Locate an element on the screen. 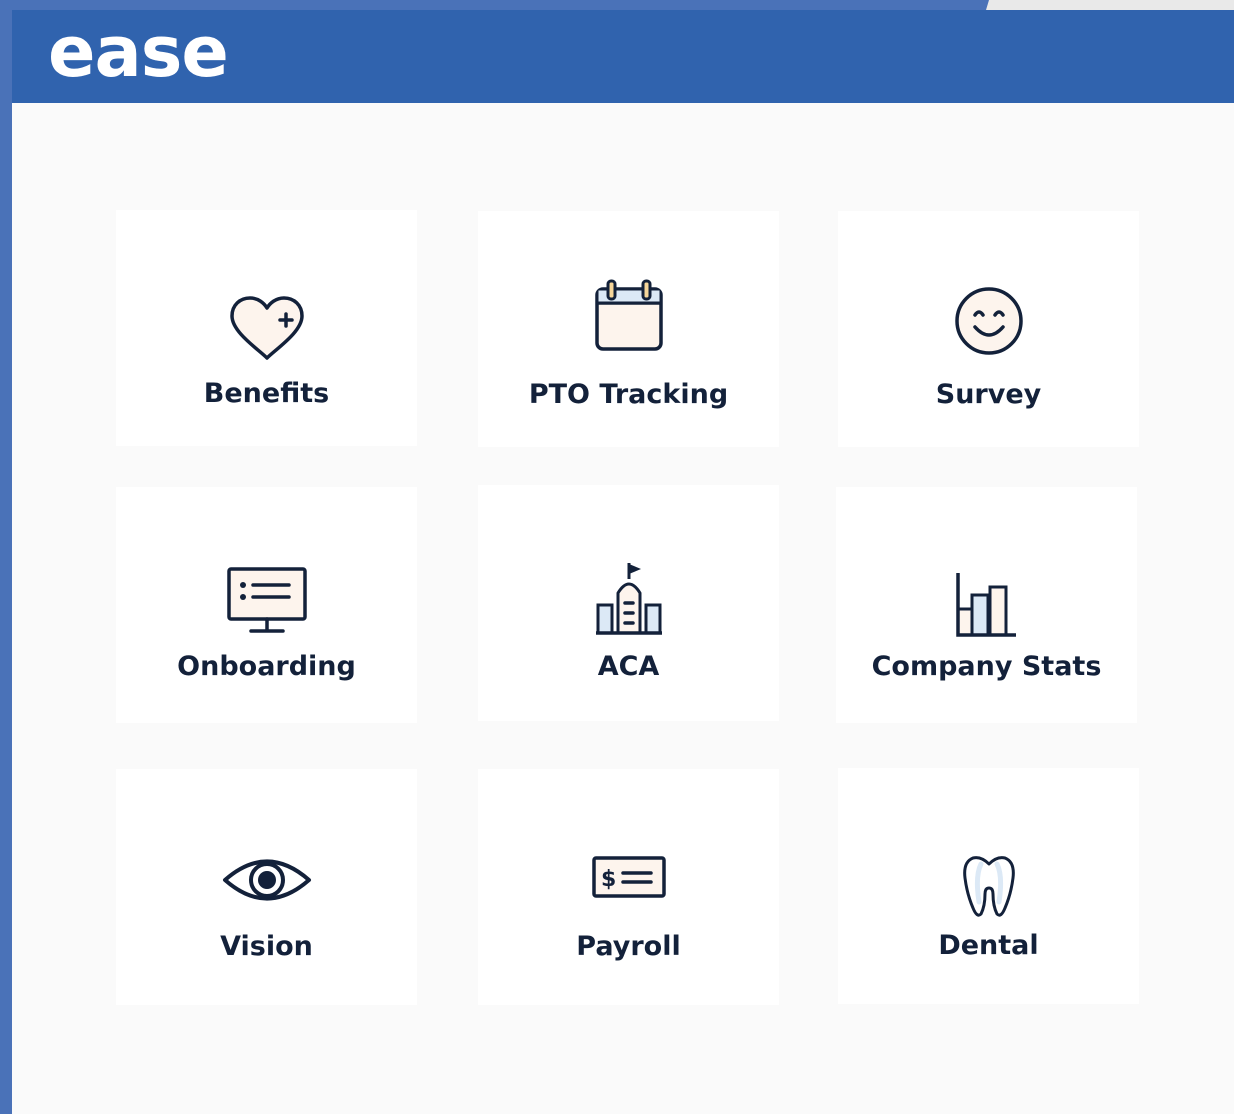 The height and width of the screenshot is (1114, 1234). bar-chart-icon is located at coordinates (986, 605).